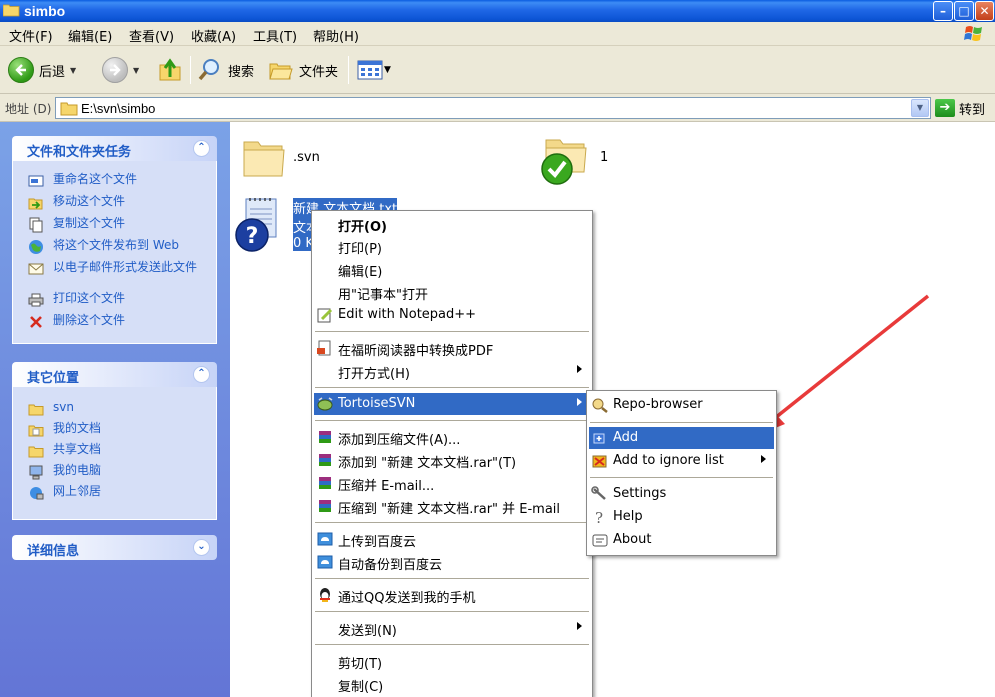  I want to click on views-button: ▼, so click(374, 70).